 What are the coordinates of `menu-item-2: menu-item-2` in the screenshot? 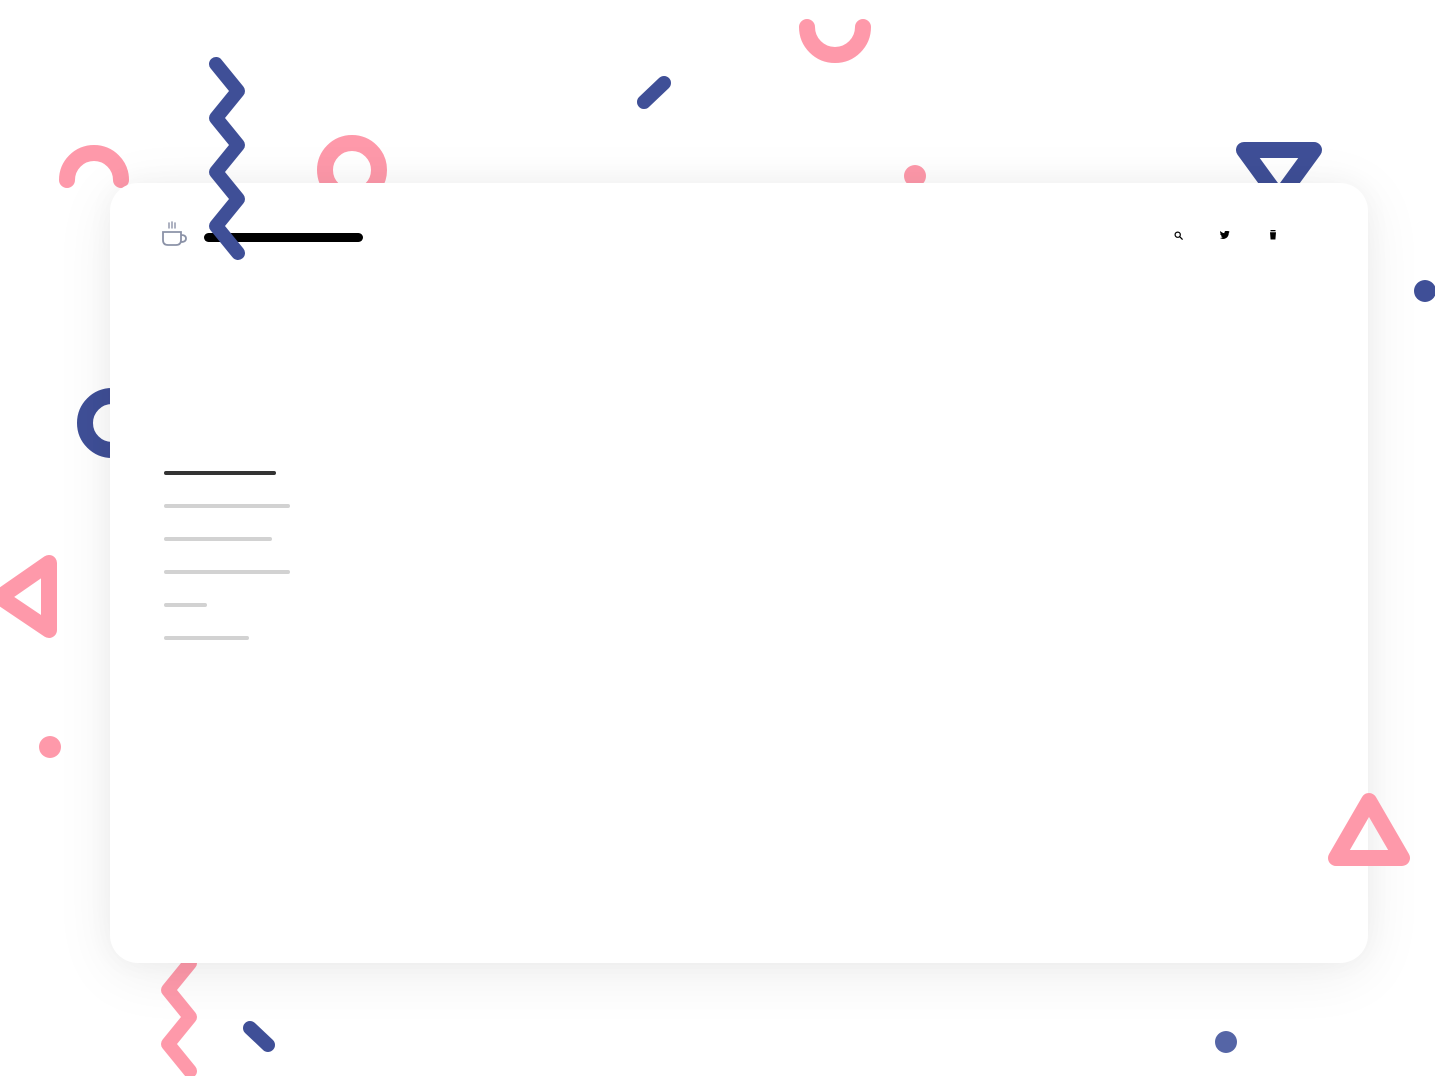 It's located at (227, 506).